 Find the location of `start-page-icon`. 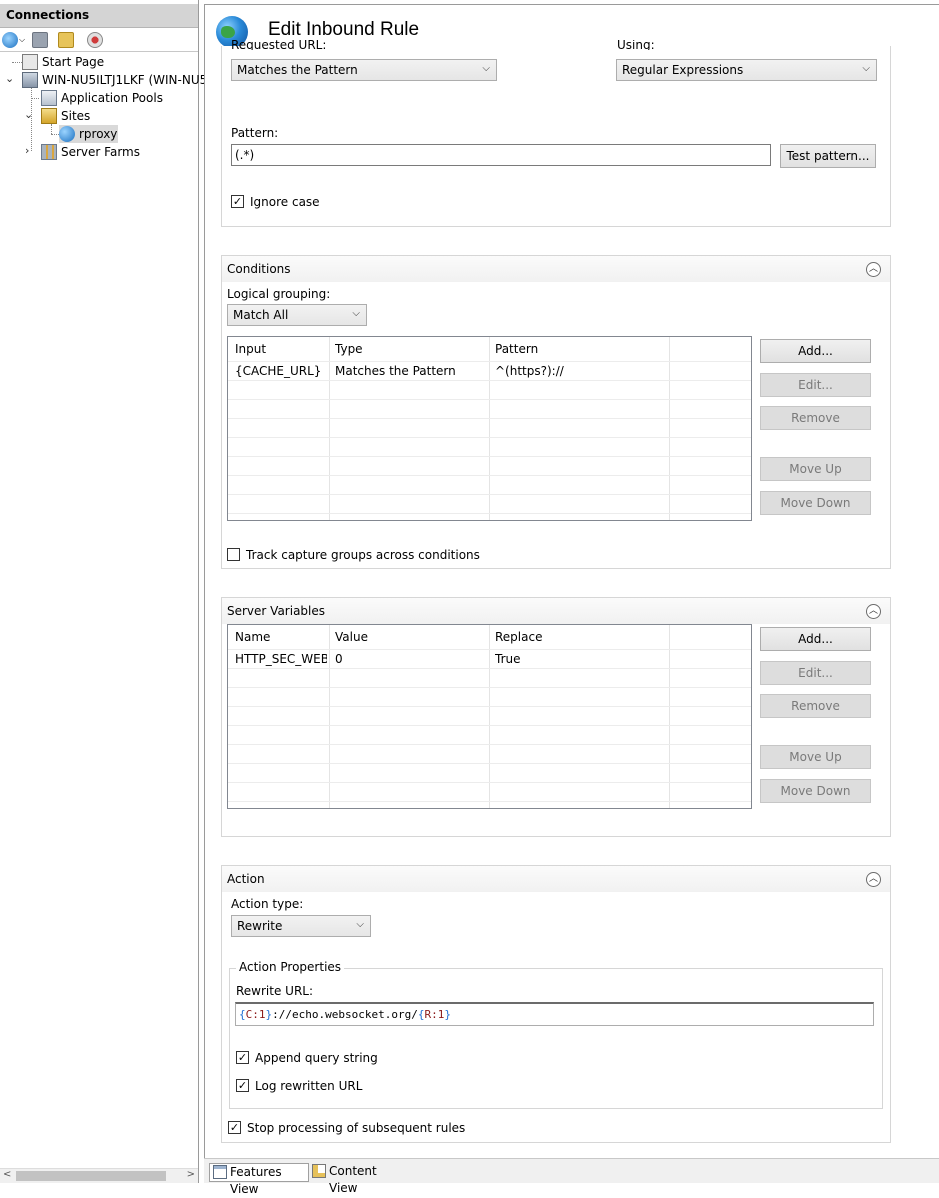

start-page-icon is located at coordinates (30, 62).